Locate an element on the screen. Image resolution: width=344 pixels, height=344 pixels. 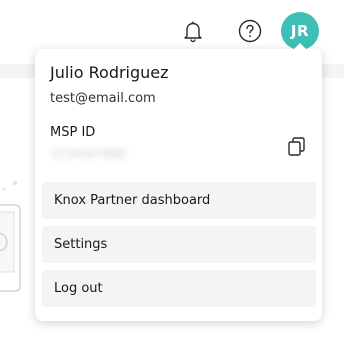
background-illustration is located at coordinates (10, 236).